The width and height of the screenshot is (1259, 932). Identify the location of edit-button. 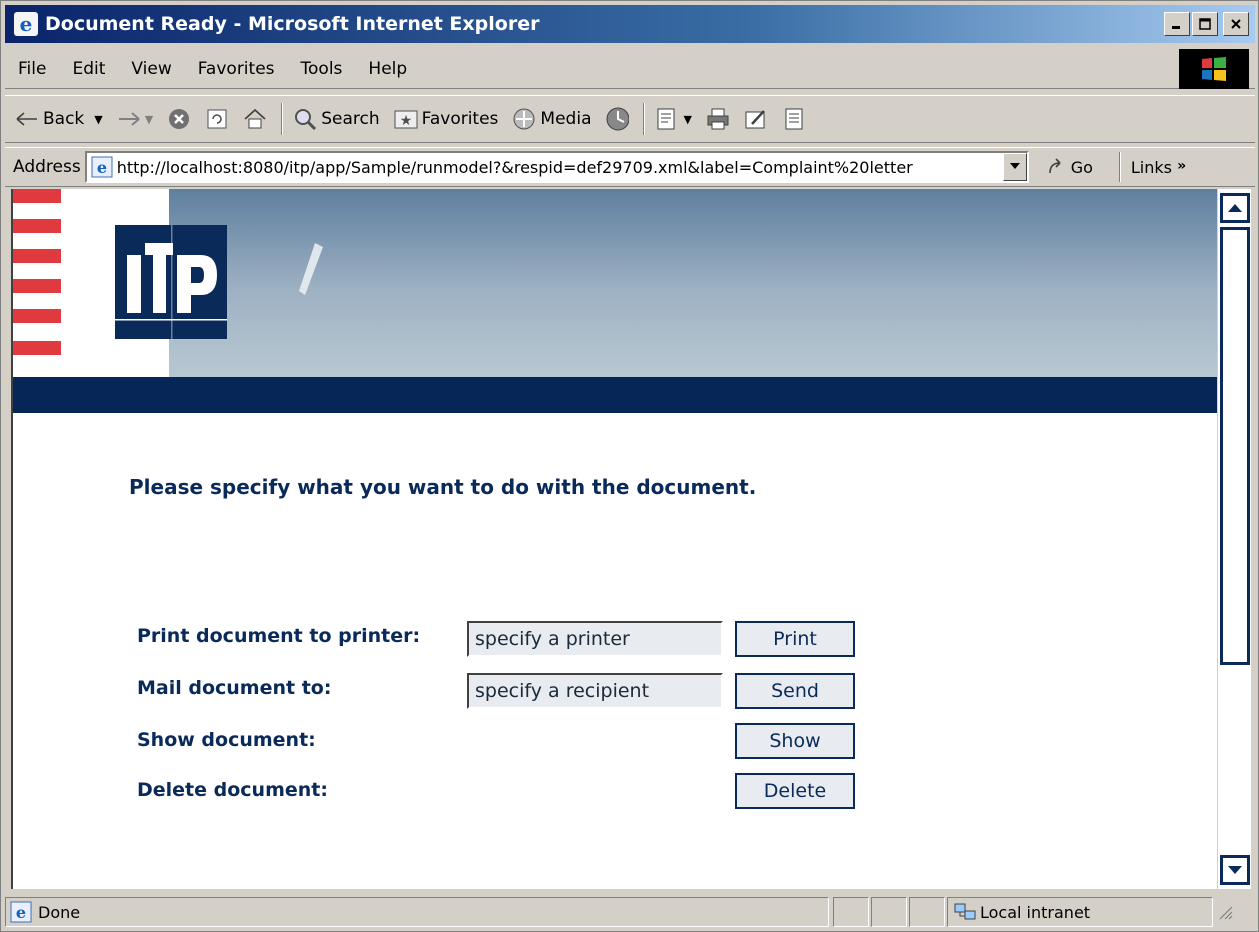
(756, 119).